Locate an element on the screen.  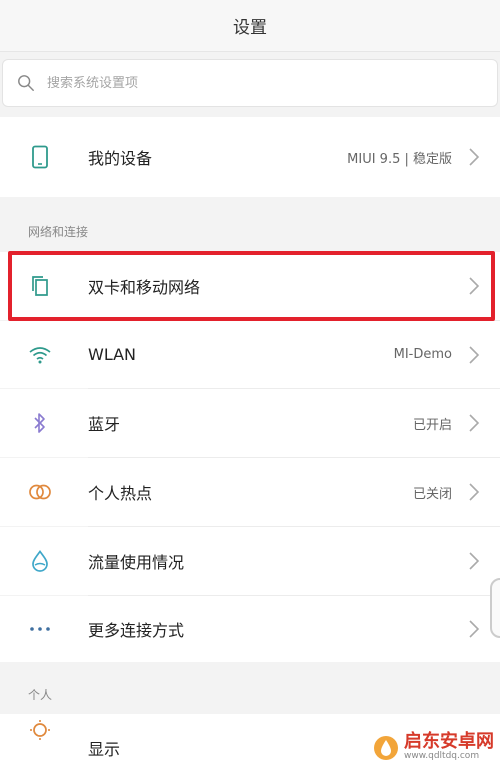
my-device-label: 我的设备 is located at coordinates (120, 158).